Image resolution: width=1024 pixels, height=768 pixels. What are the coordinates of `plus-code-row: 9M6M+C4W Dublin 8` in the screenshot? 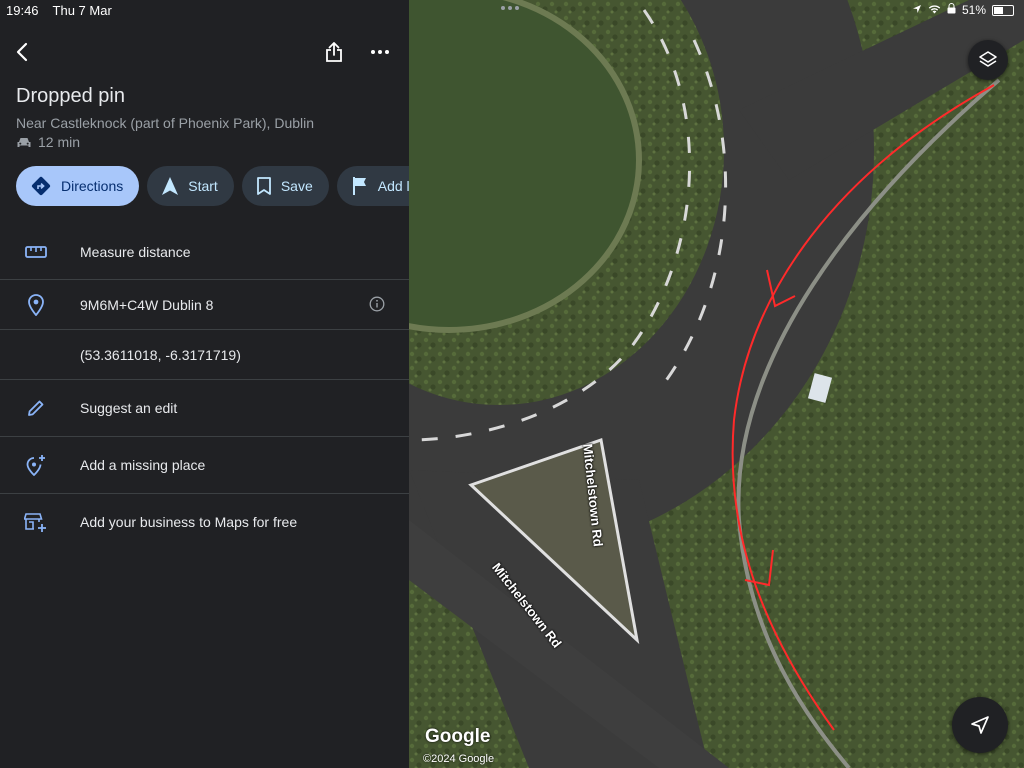 It's located at (204, 305).